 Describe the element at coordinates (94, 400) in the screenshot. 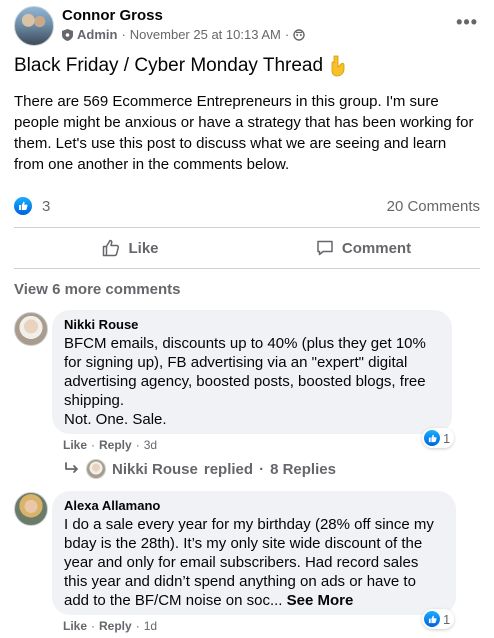

I see `comment-text-line: shipping.` at that location.